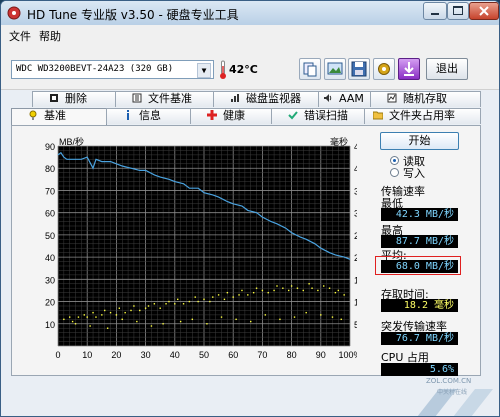  I want to click on tab-folder-usage: 文件夹占用率, so click(422, 116).